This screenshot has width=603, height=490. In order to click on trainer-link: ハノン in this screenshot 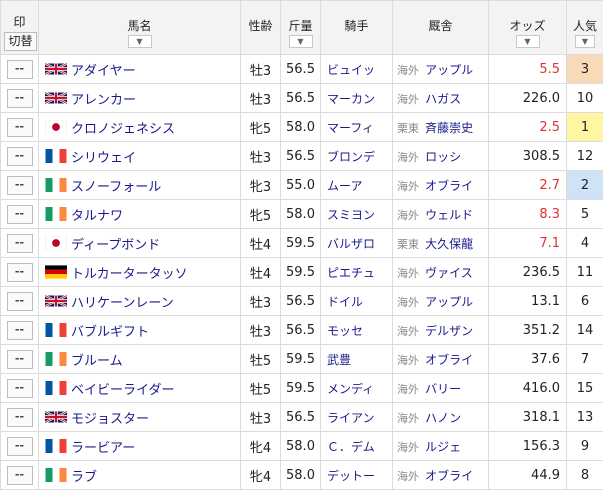, I will do `click(442, 418)`.